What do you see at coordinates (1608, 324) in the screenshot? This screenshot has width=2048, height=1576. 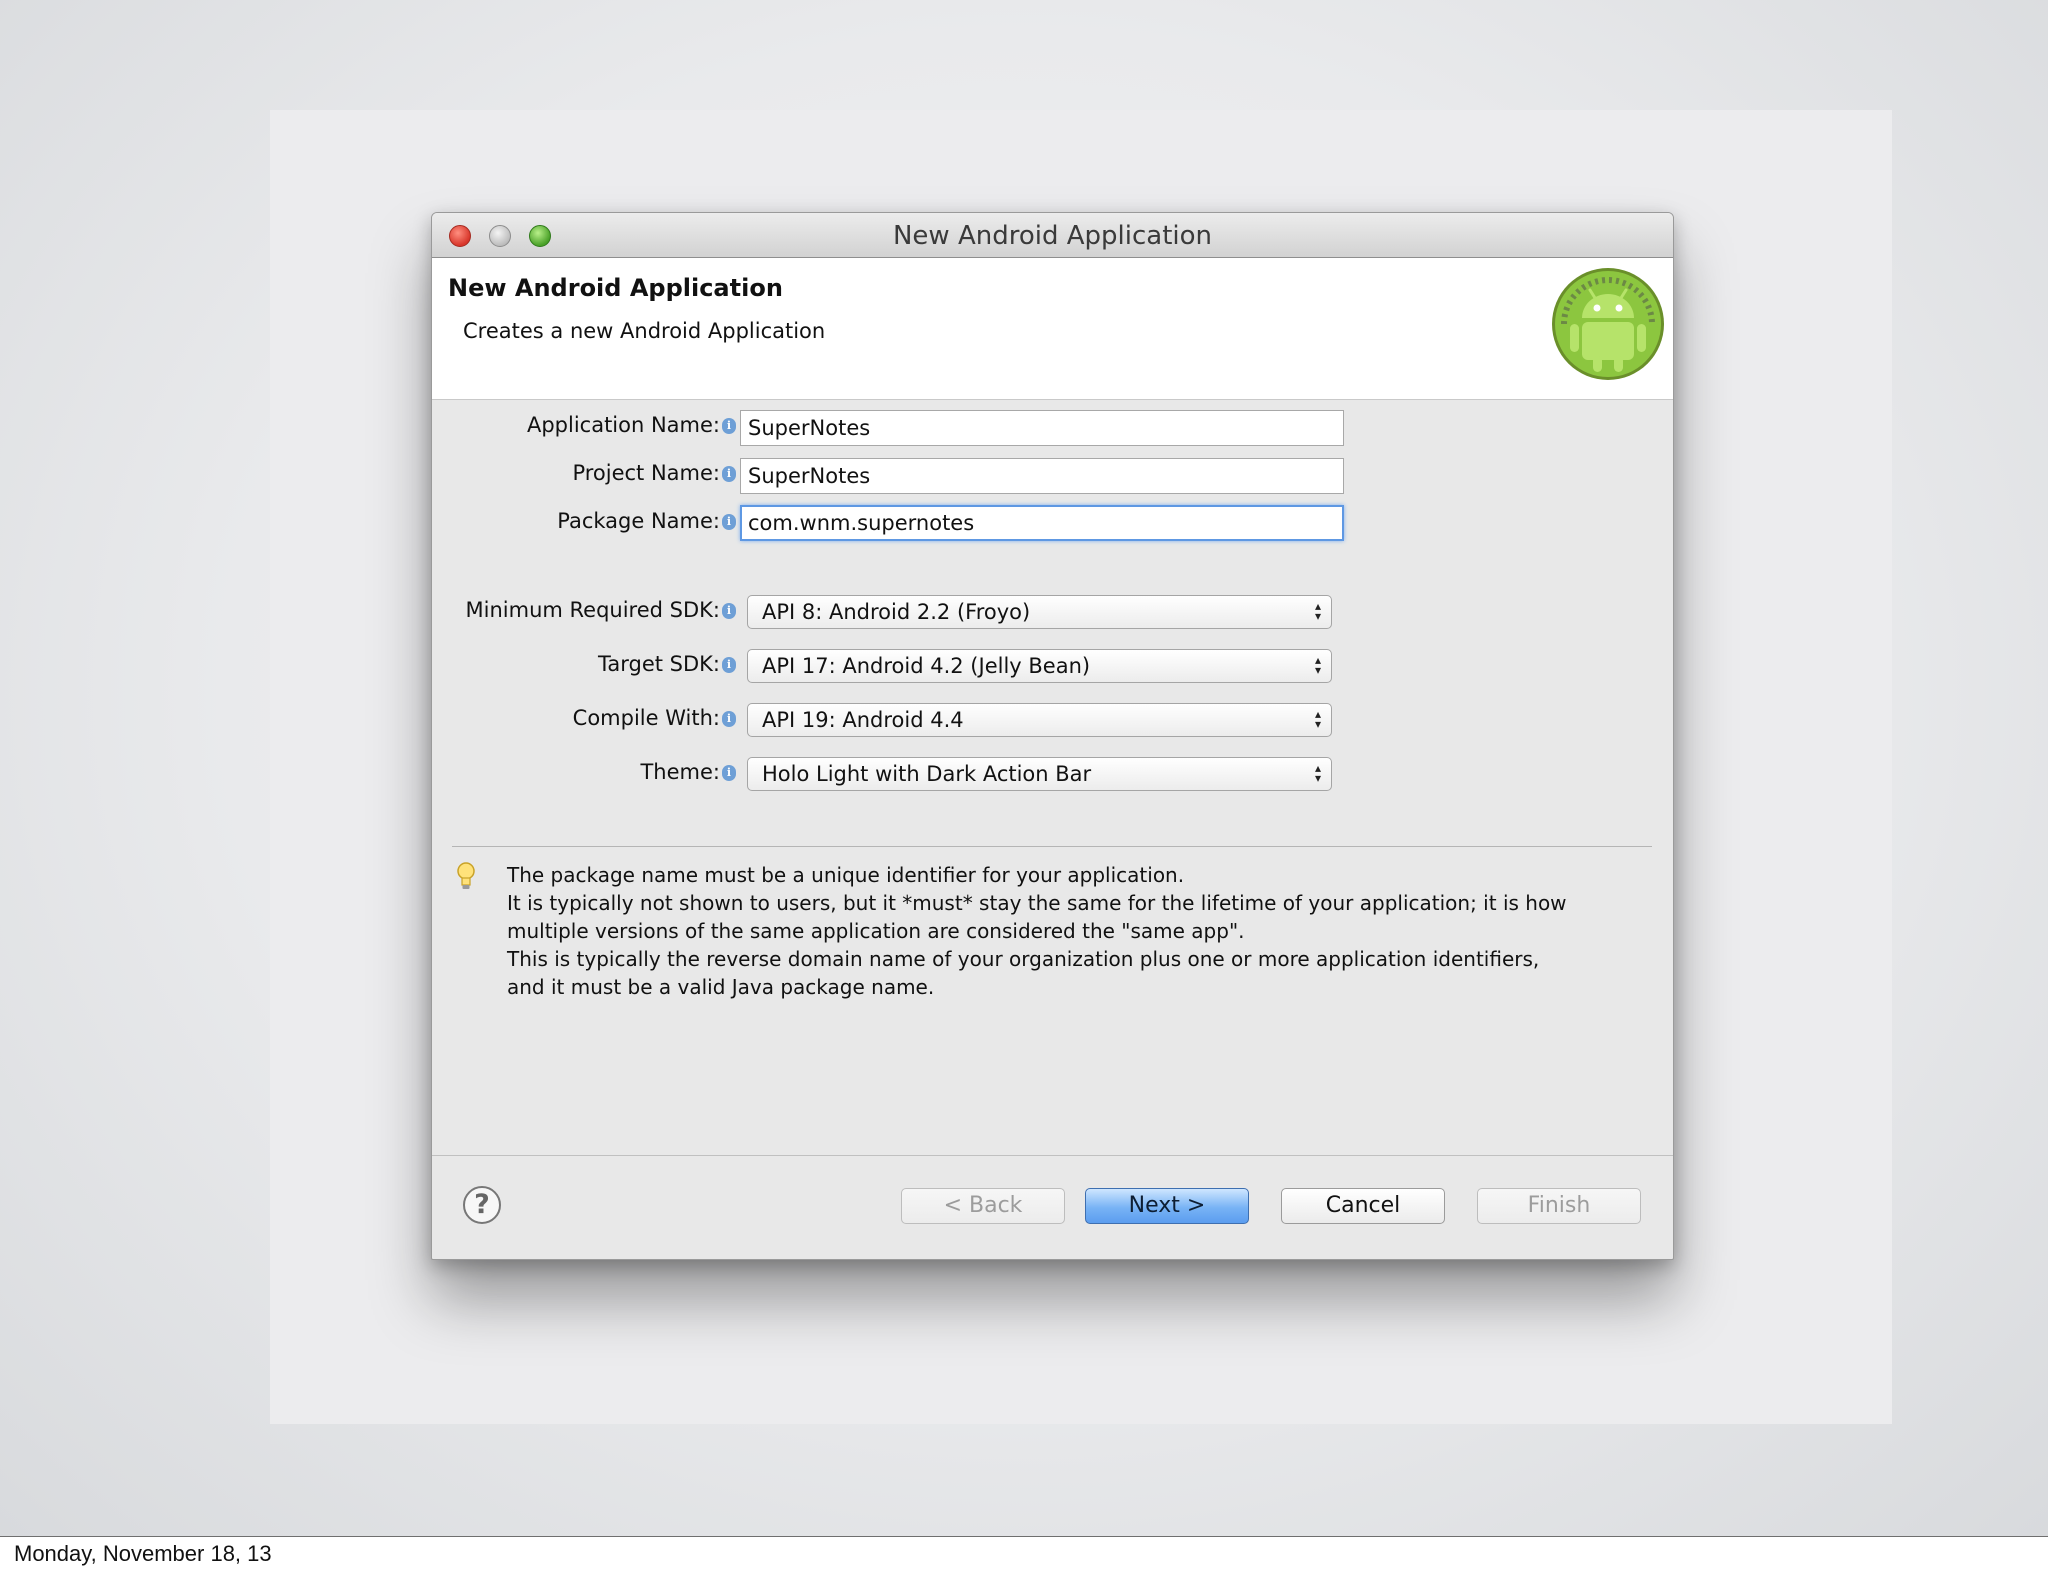 I see `android-logo-icon` at bounding box center [1608, 324].